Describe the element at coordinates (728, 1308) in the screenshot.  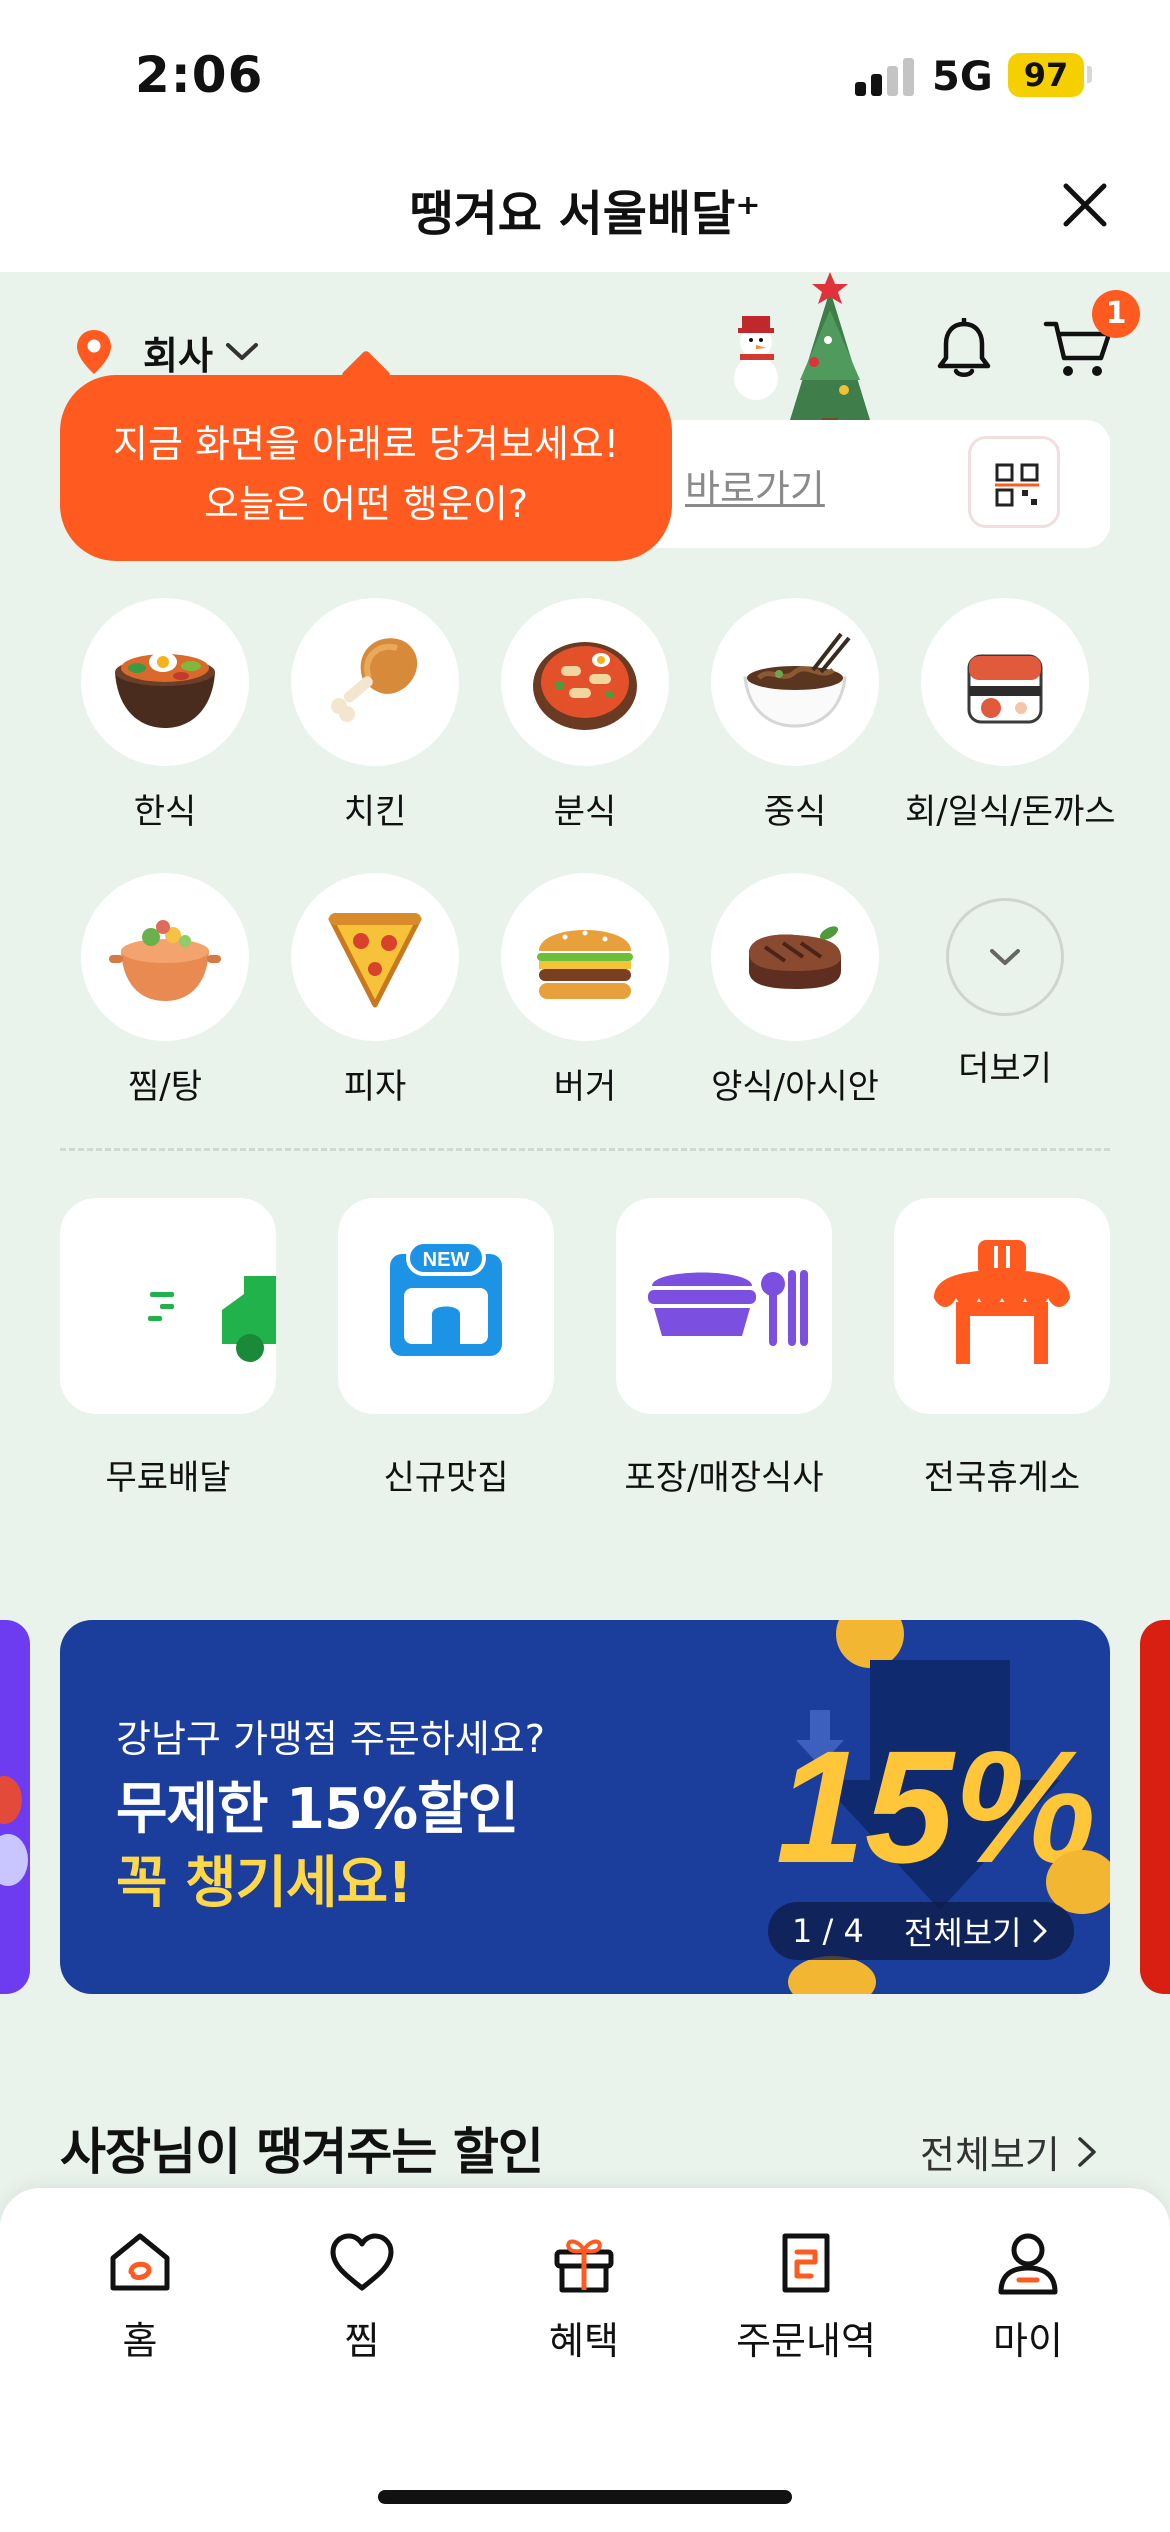
I see `takeout-icon` at that location.